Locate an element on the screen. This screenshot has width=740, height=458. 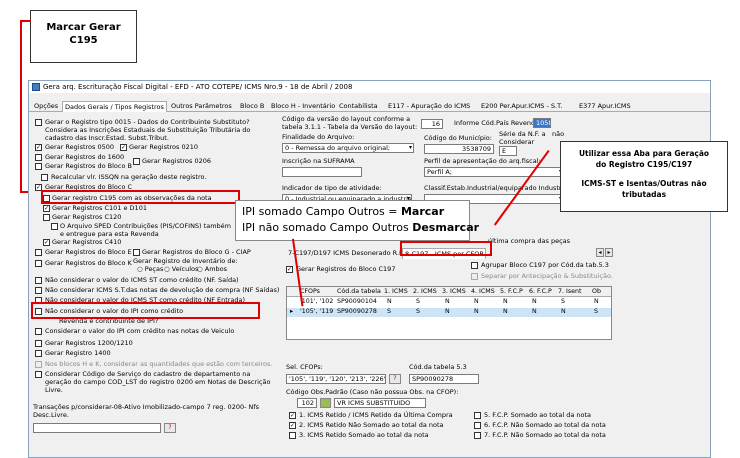
municipio-input: 3538709 is located at coordinates (459, 149).